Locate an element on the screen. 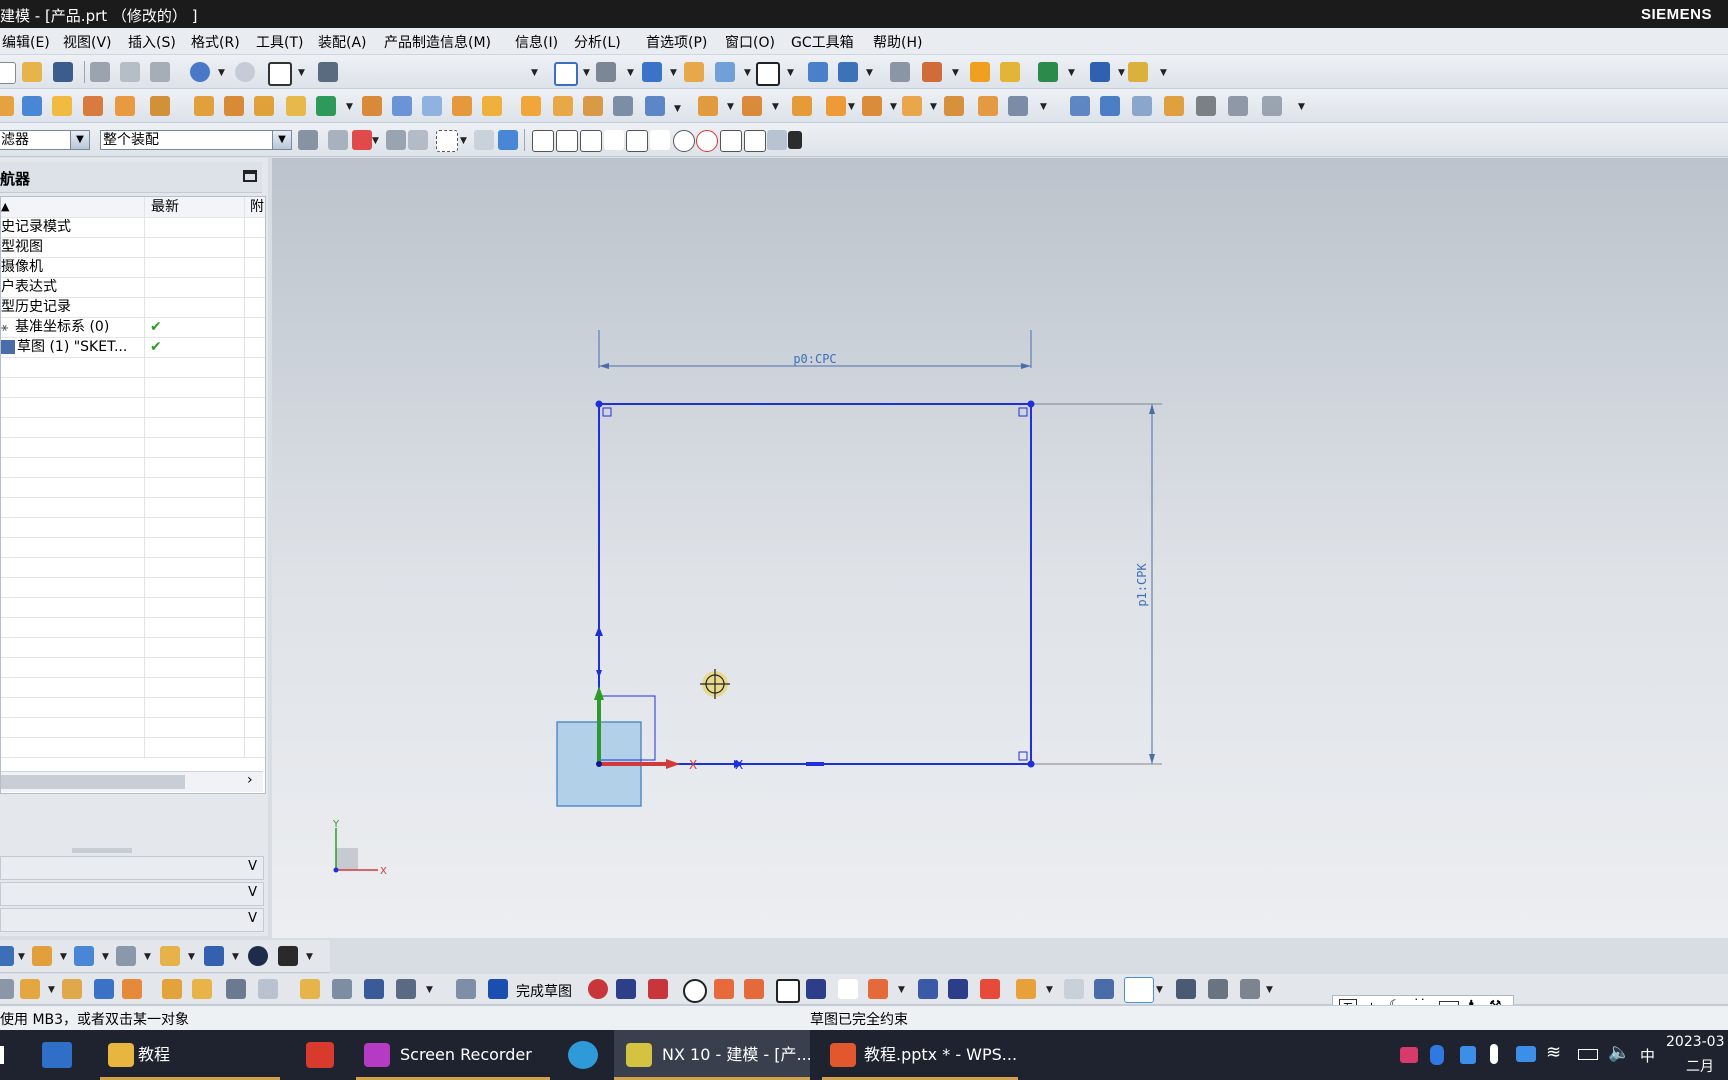  fillet-icon is located at coordinates (132, 989).